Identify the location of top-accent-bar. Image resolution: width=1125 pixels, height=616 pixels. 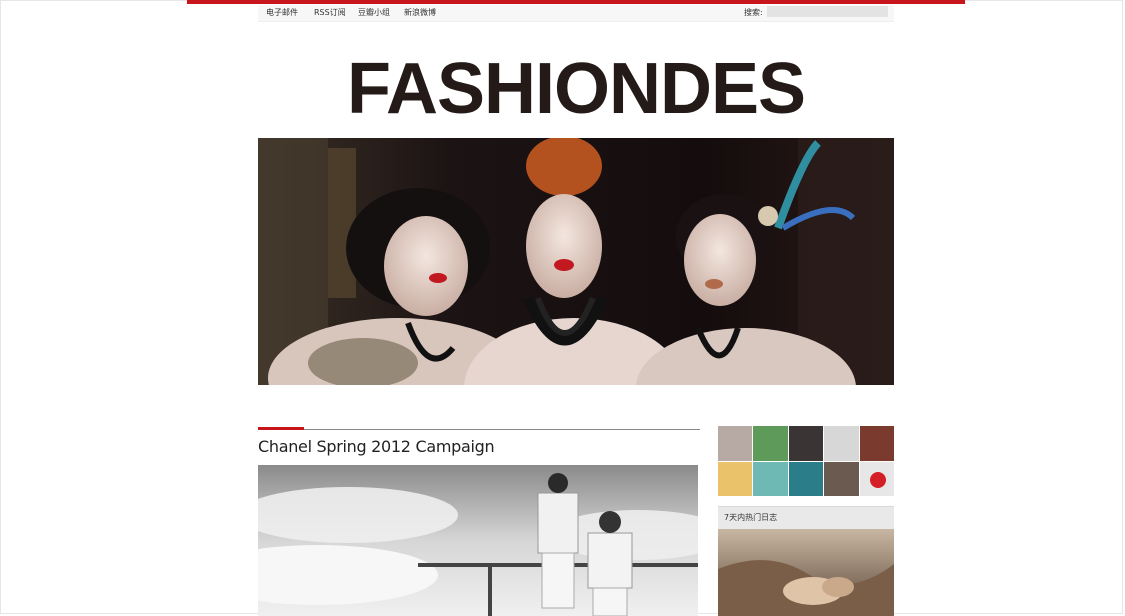
(576, 2).